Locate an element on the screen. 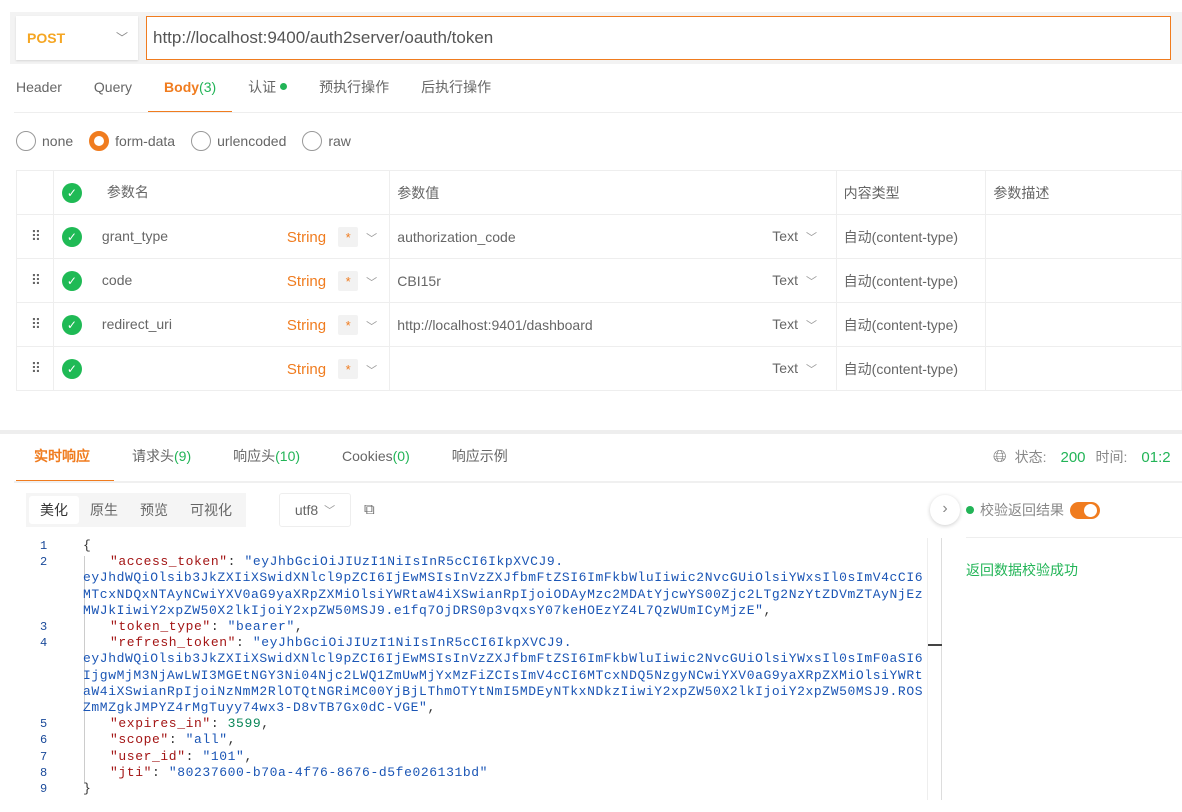  line-number: 1 is located at coordinates (44, 546).